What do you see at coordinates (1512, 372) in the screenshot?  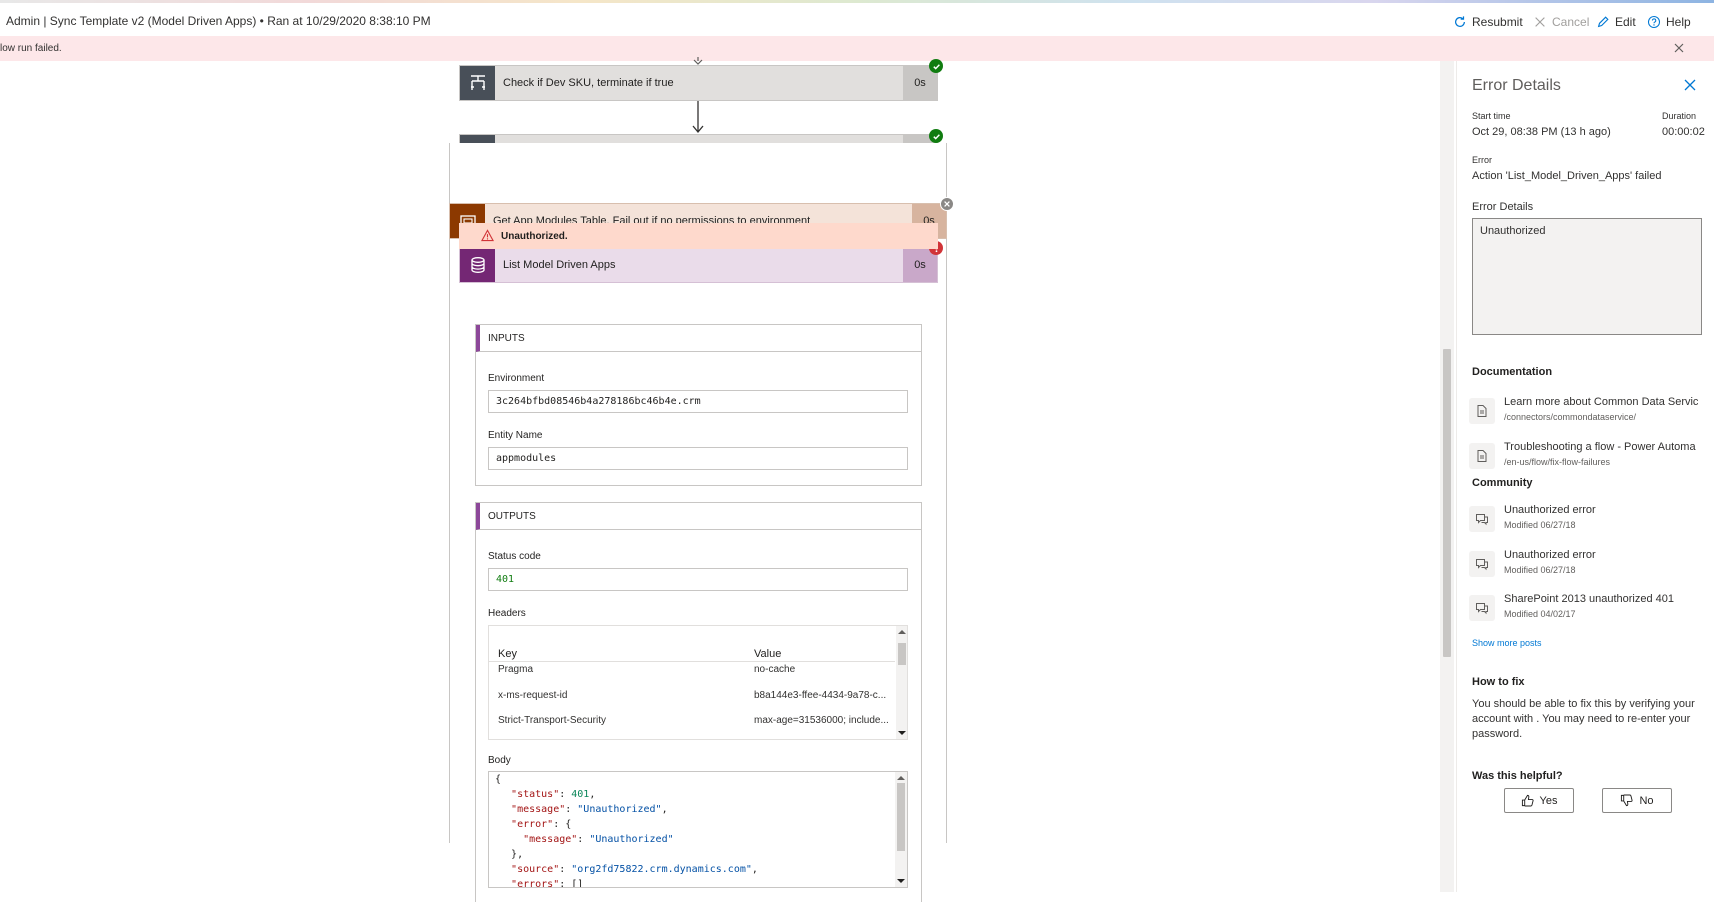 I see `documentation-heading: Documentation` at bounding box center [1512, 372].